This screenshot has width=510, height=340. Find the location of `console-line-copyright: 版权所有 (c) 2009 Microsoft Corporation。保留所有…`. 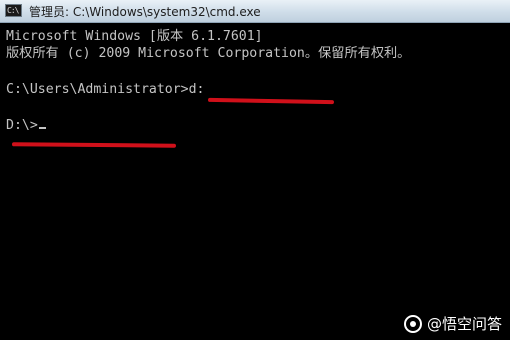

console-line-copyright: 版权所有 (c) 2009 Microsoft Corporation。保留所有… is located at coordinates (208, 53).